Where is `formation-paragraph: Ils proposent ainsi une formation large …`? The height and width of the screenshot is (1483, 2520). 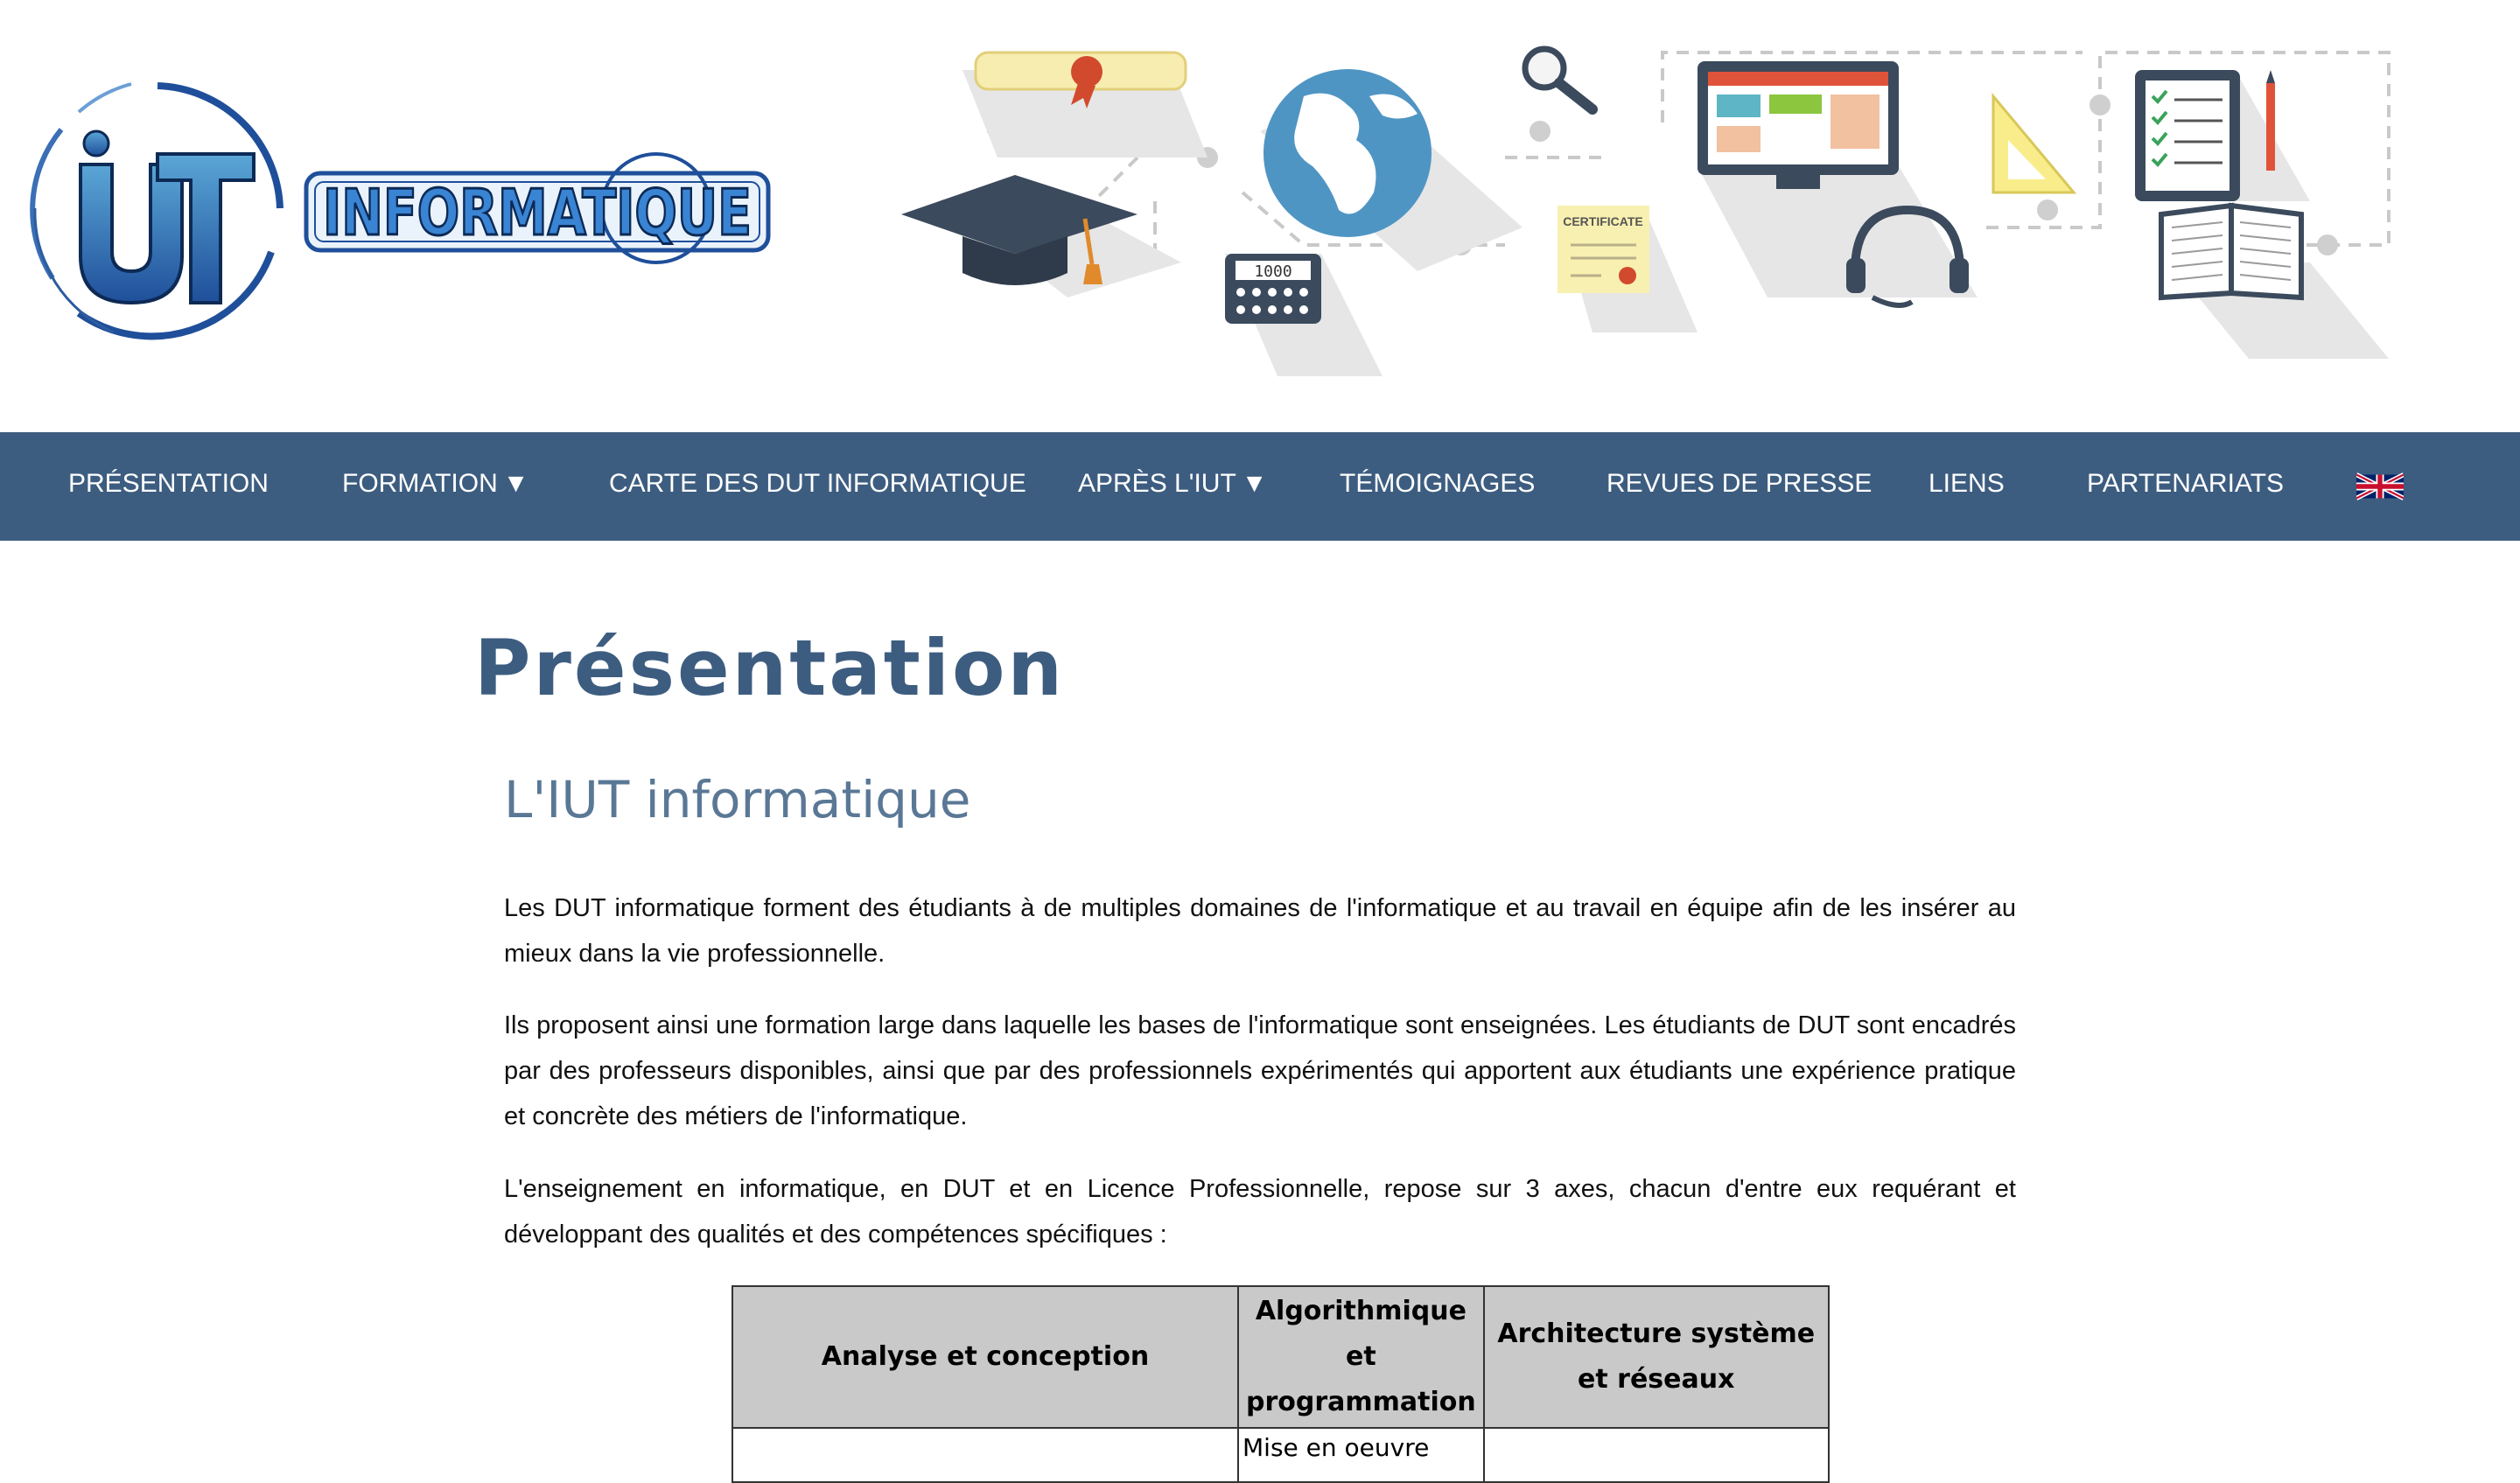
formation-paragraph: Ils proposent ainsi une formation large … is located at coordinates (1260, 1070).